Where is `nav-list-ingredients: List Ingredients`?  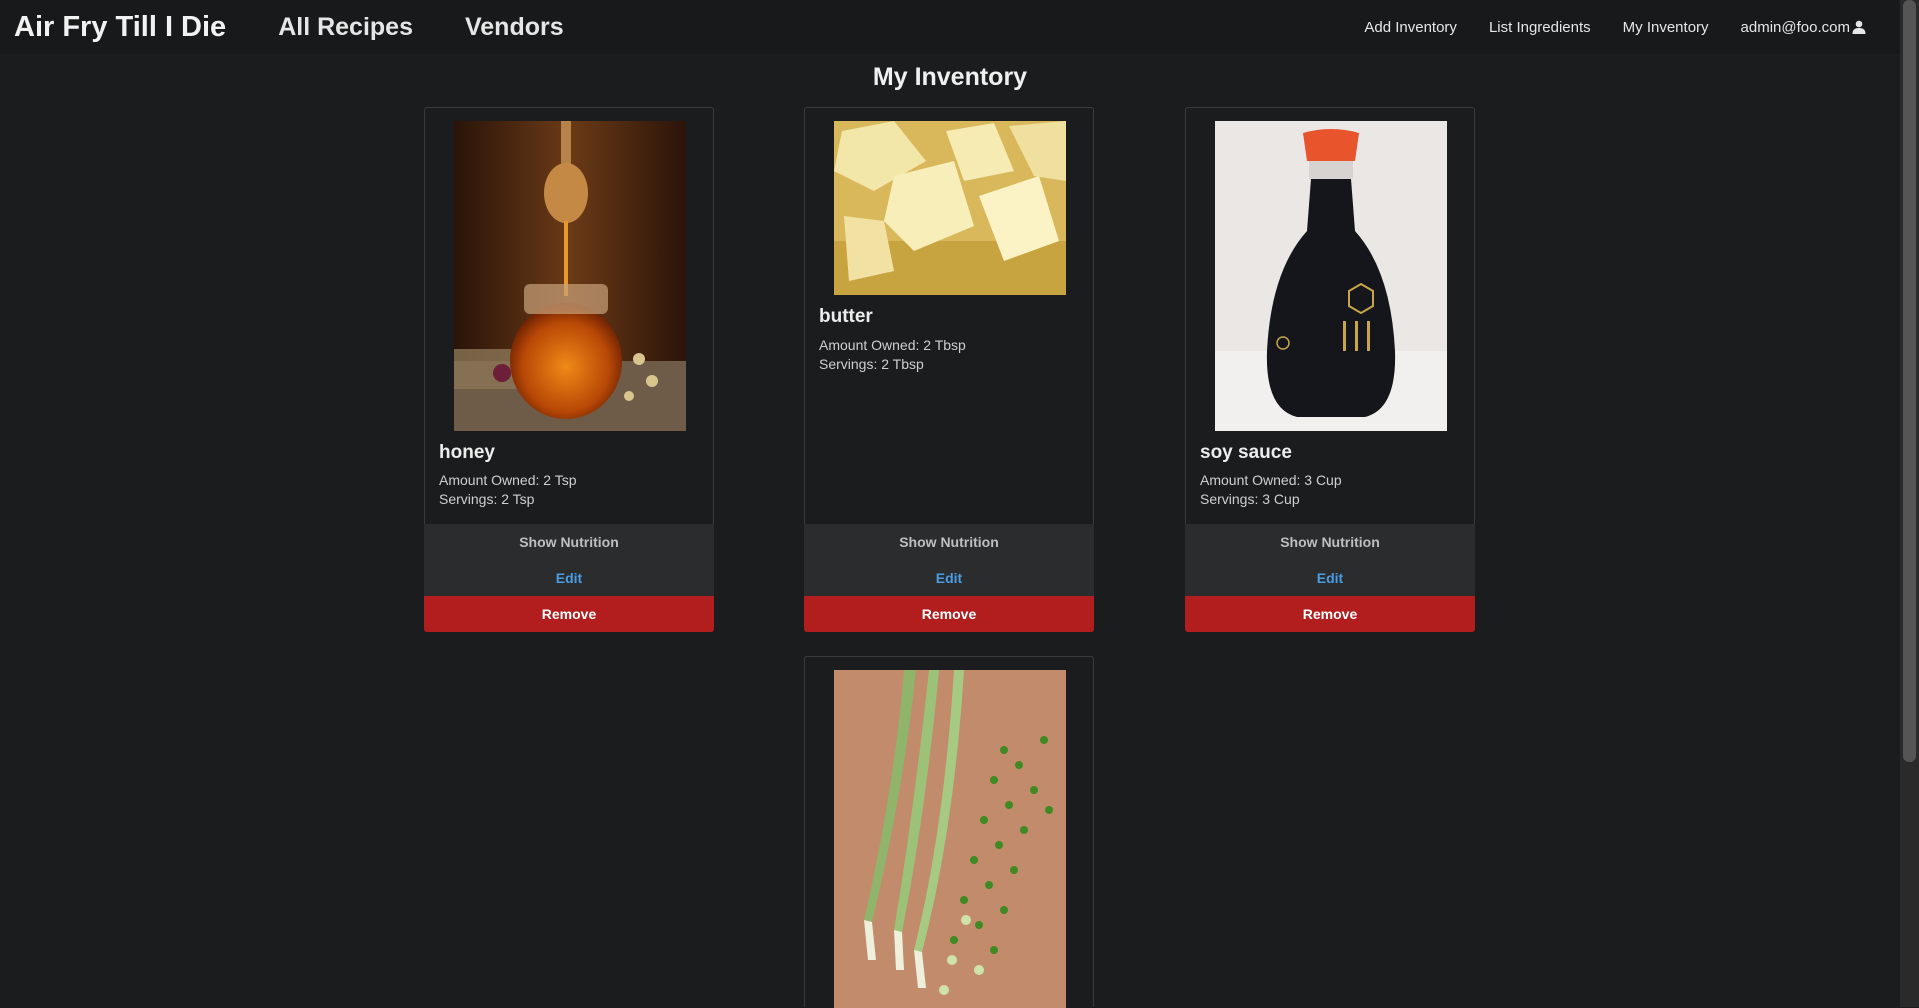
nav-list-ingredients: List Ingredients is located at coordinates (1540, 27).